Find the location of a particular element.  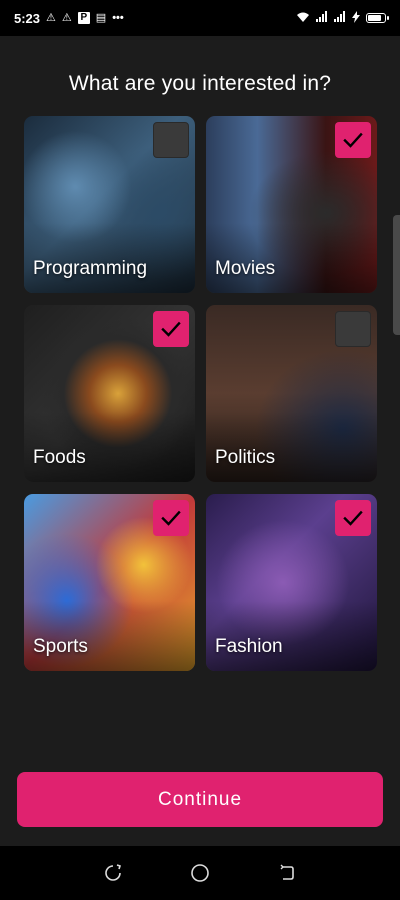

battery-icon is located at coordinates (377, 18).